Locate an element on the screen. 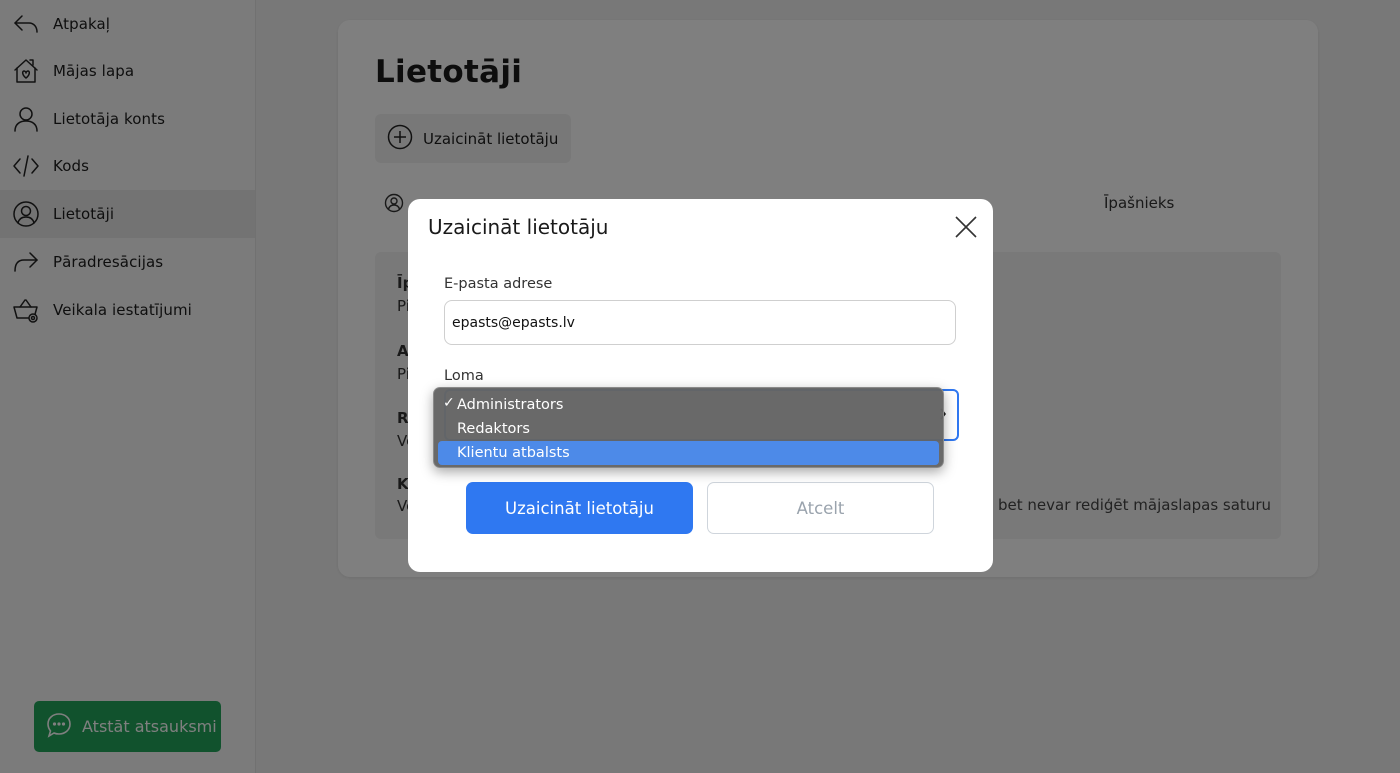  close-button is located at coordinates (966, 227).